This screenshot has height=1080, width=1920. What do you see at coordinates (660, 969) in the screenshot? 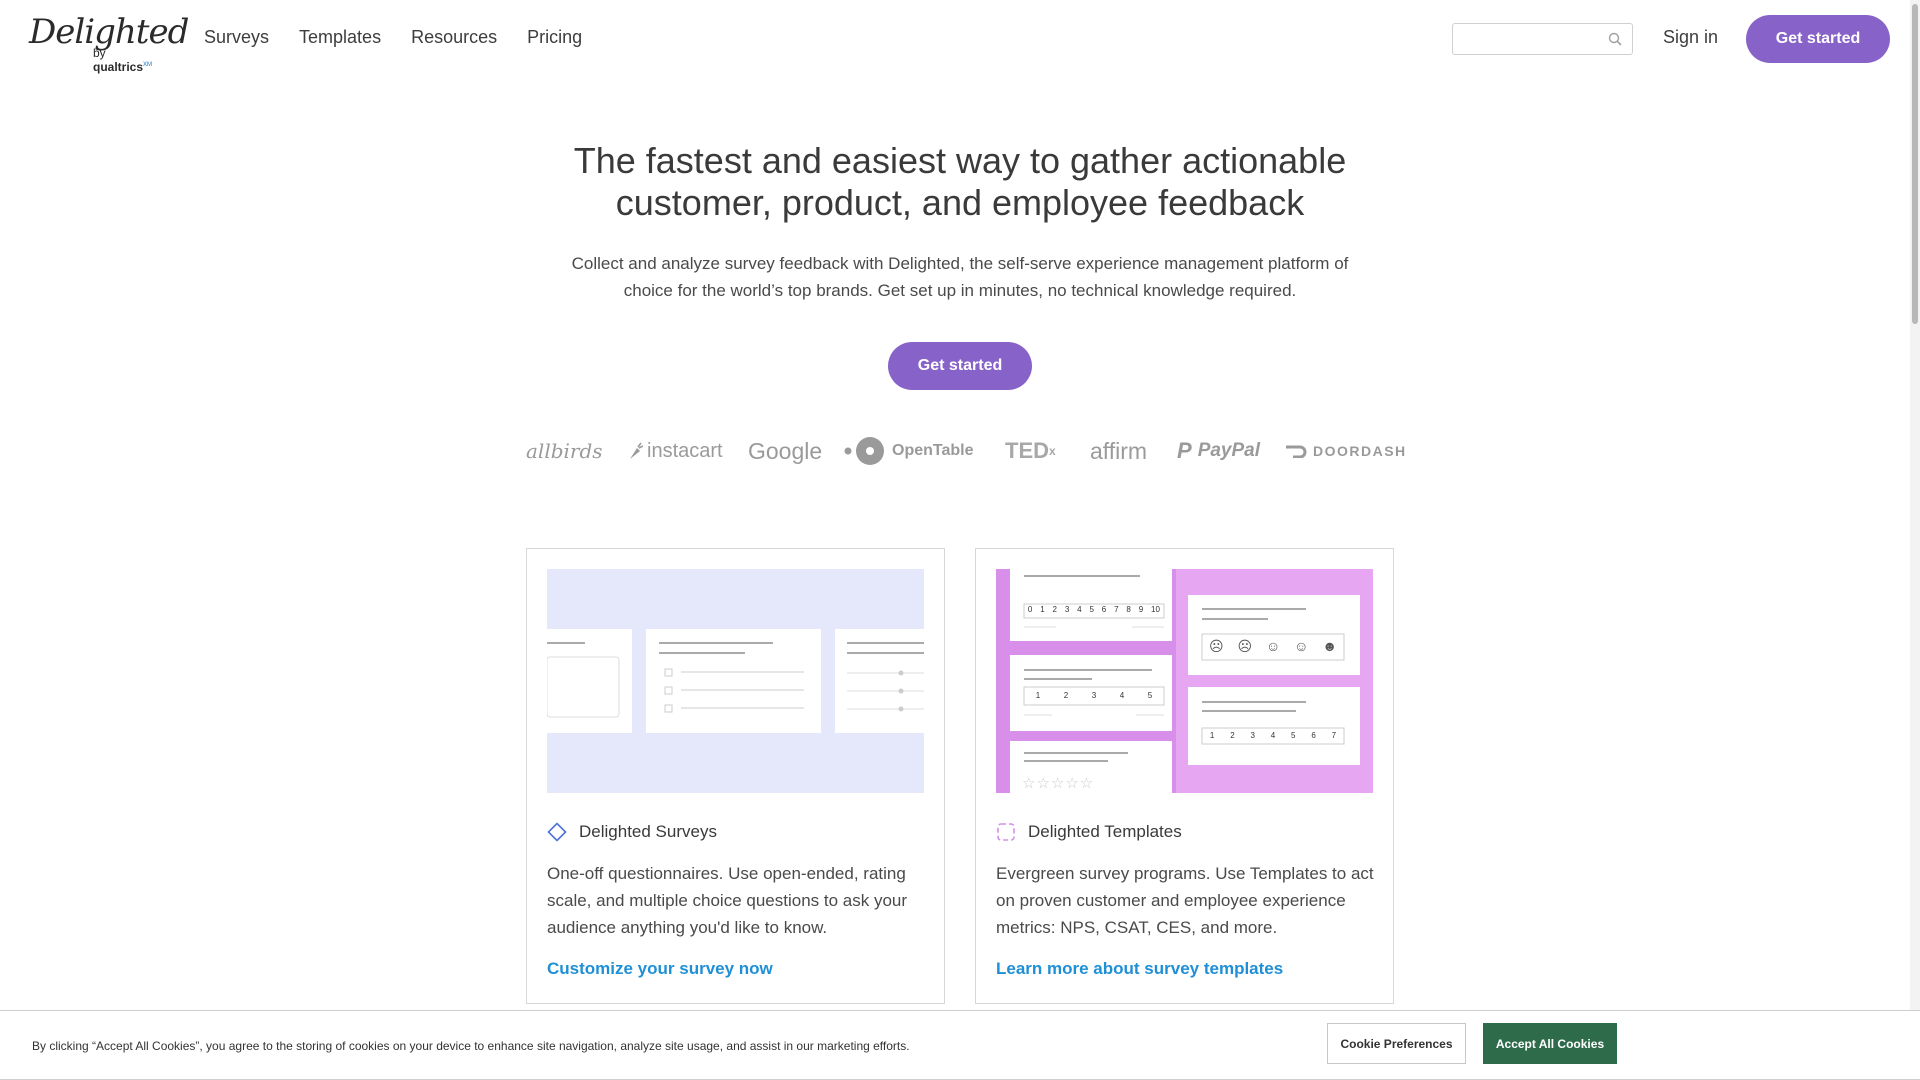
I see `customize-survey-link: Customize your survey now` at bounding box center [660, 969].